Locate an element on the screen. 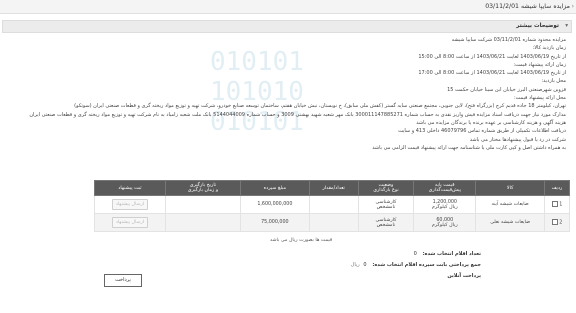 This screenshot has height=313, width=576. deposit-amount: 1,600,000,000 is located at coordinates (275, 204).